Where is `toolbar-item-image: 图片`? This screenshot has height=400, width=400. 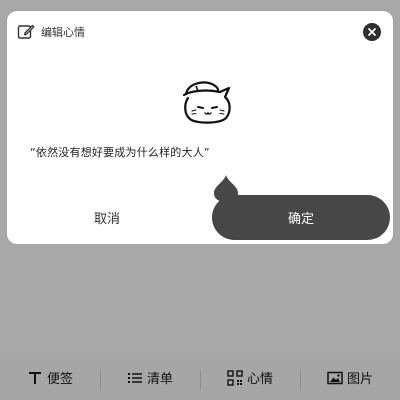 toolbar-item-image: 图片 is located at coordinates (350, 377).